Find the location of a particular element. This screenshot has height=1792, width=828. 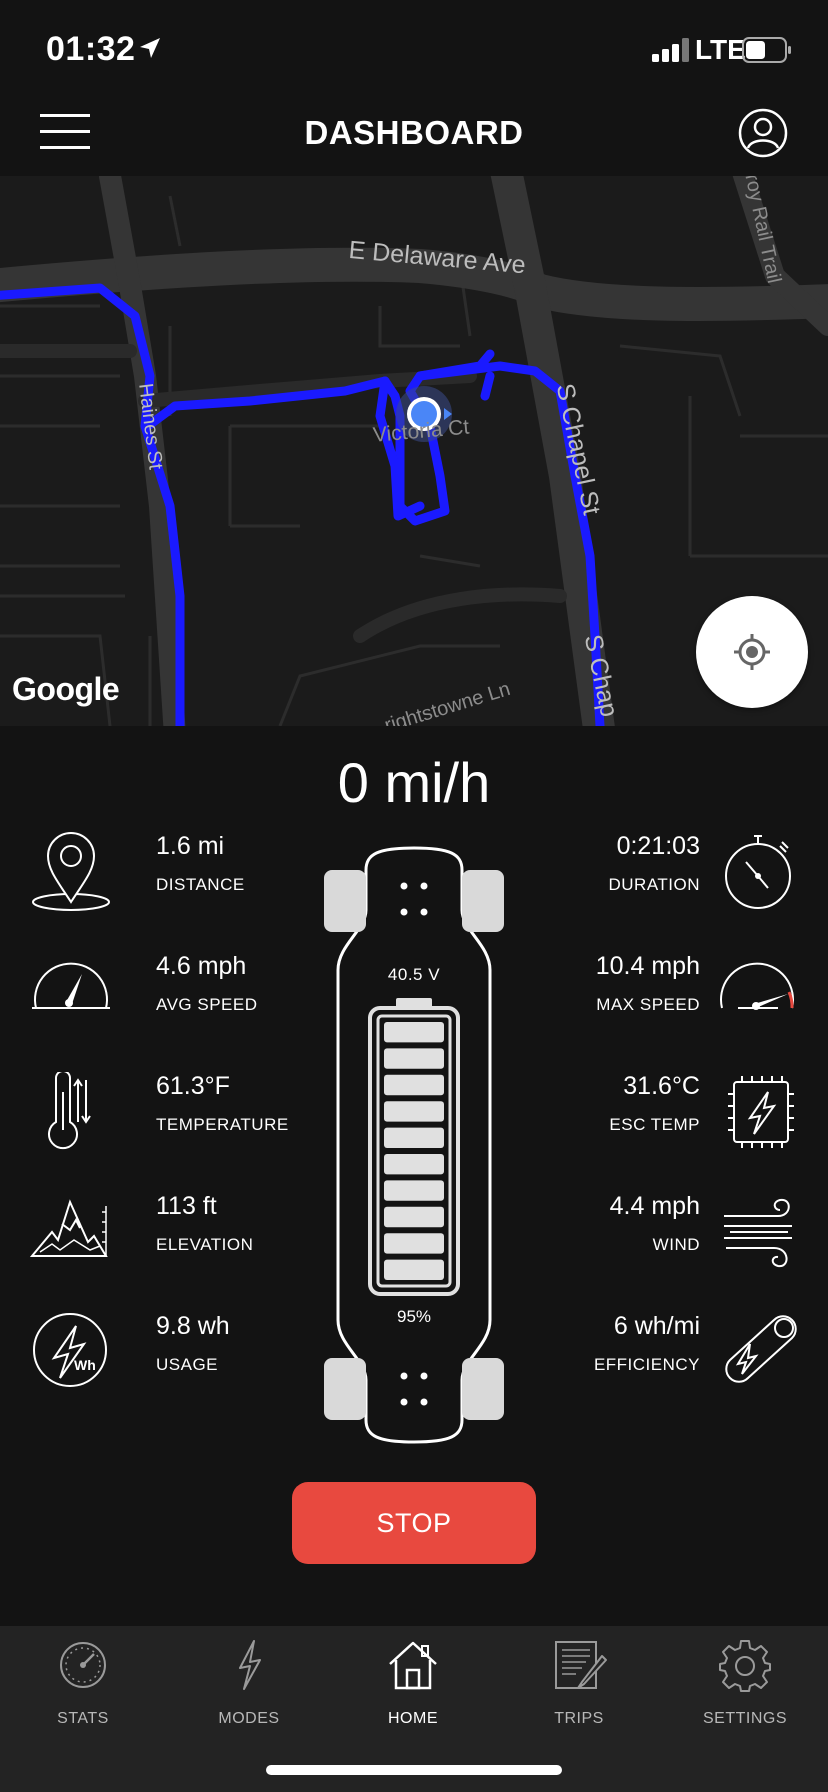

avg-speed-label: AVG SPEED is located at coordinates (207, 1004).